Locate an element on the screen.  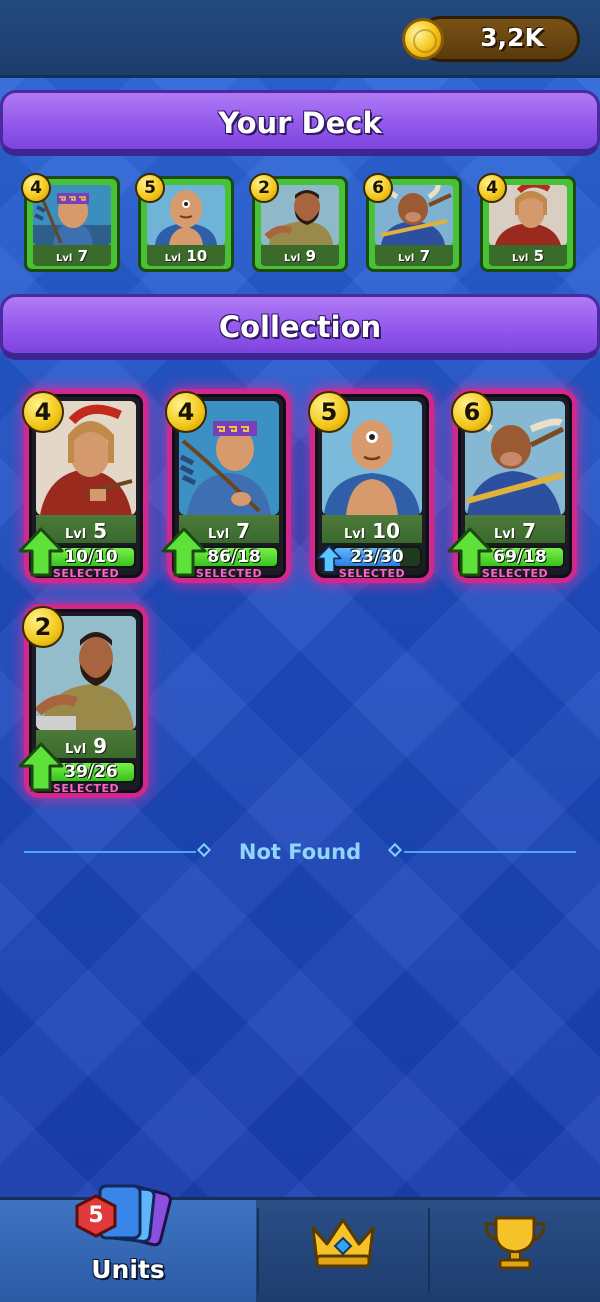
deck-title: Your Deck is located at coordinates (300, 123).